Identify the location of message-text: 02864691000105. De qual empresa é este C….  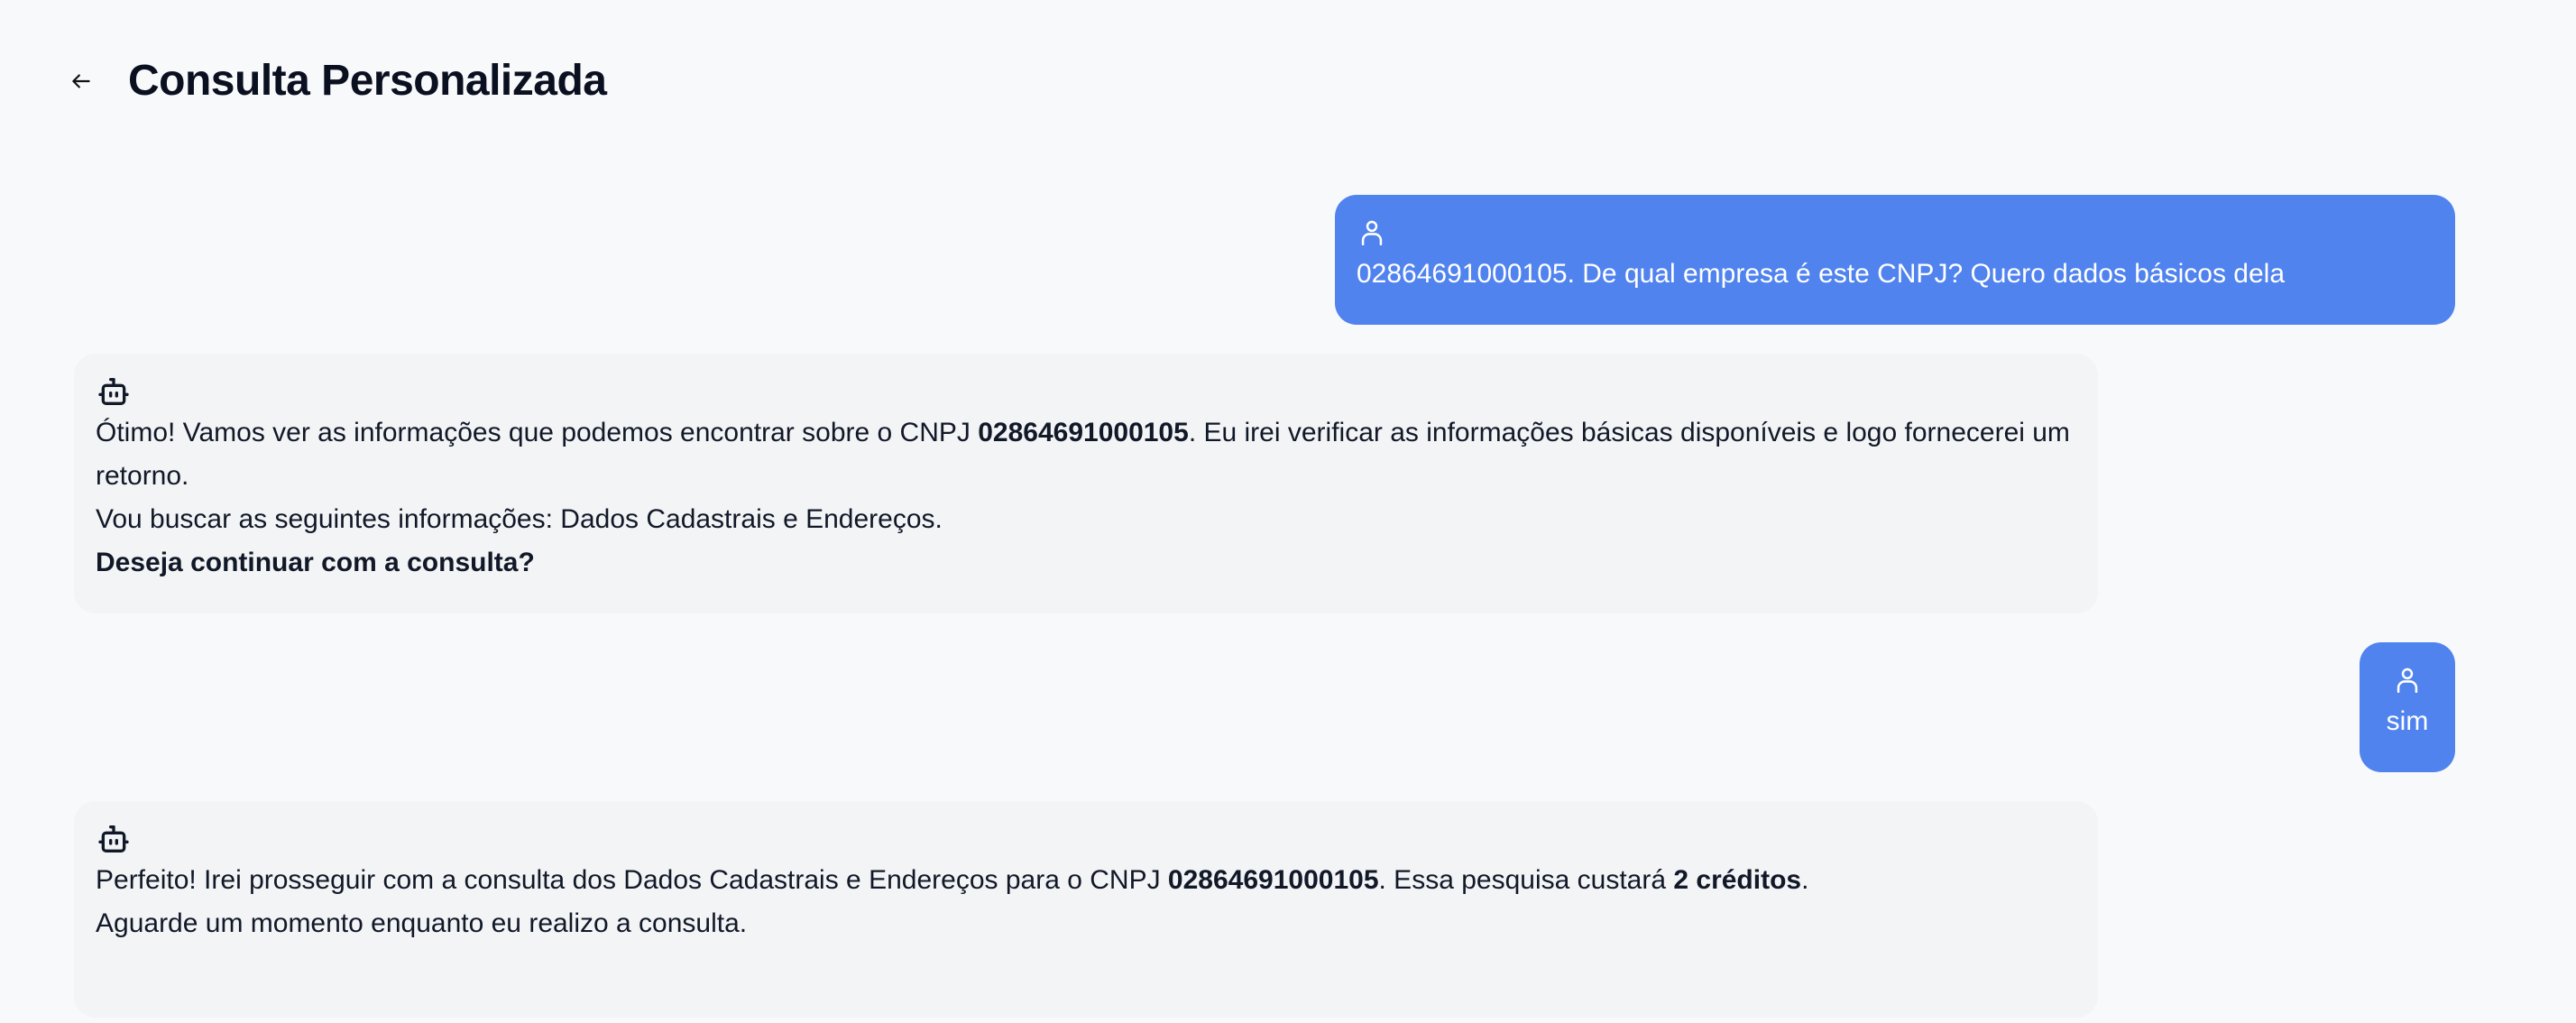
(1822, 274).